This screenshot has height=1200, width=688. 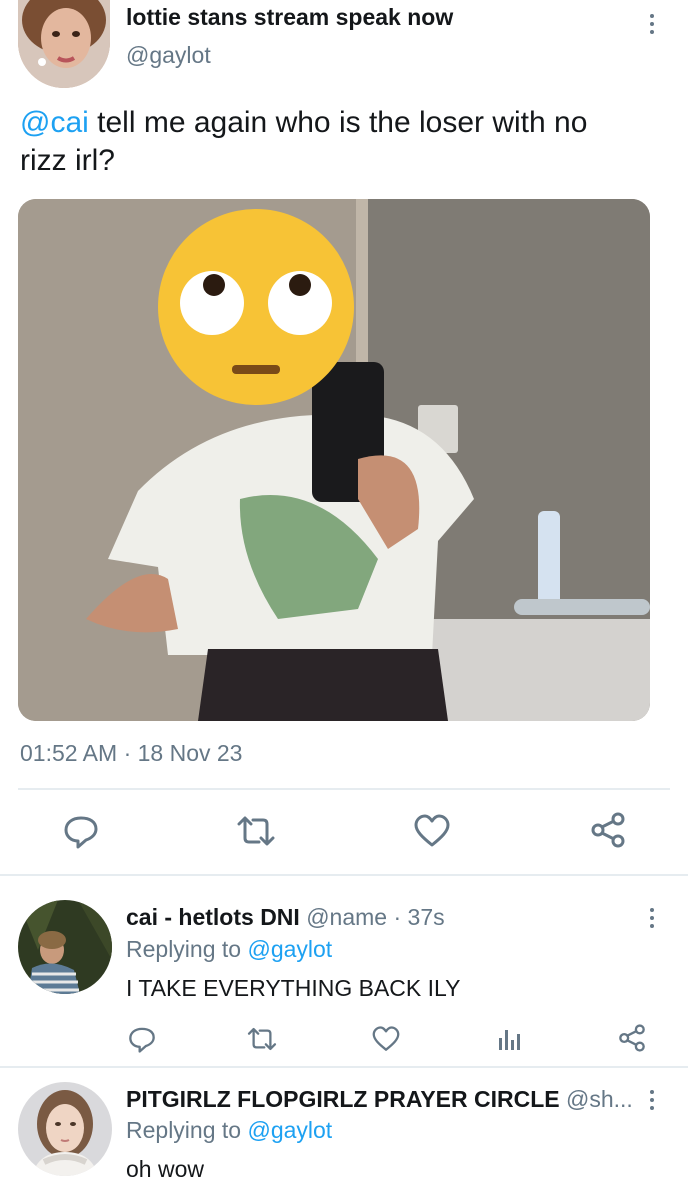 I want to click on reply-share-button, so click(x=632, y=1038).